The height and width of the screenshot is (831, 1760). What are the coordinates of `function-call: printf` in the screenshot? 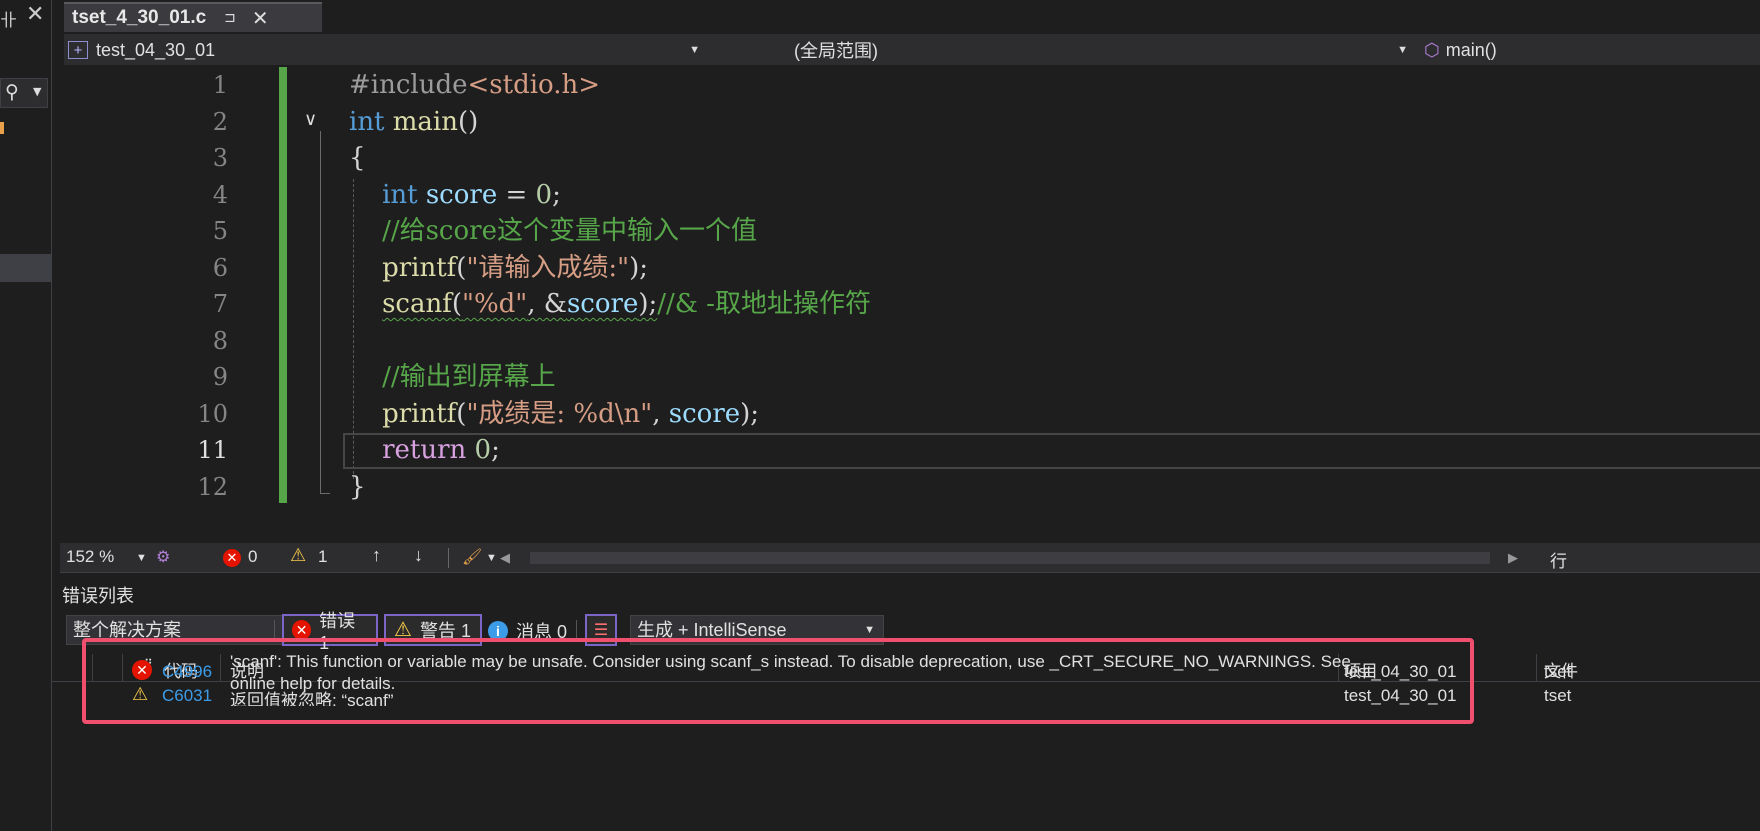 It's located at (419, 267).